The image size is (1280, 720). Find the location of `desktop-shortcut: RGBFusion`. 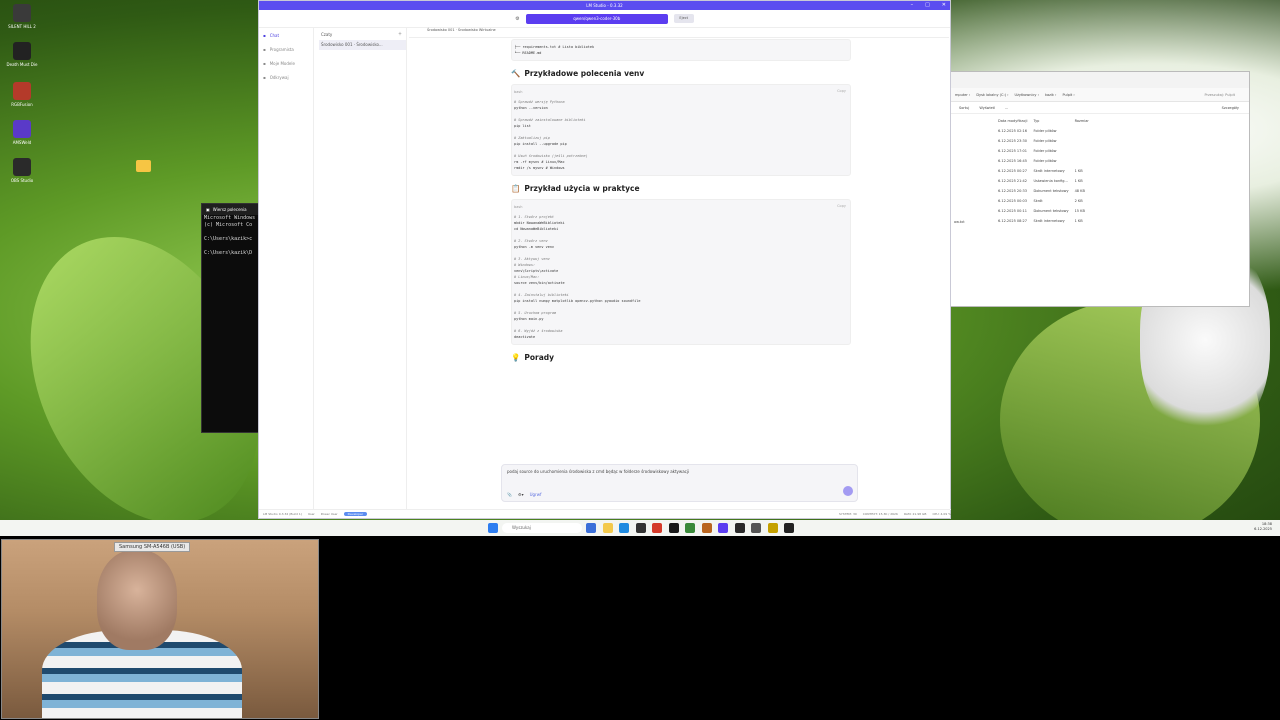

desktop-shortcut: RGBFusion is located at coordinates (22, 94).